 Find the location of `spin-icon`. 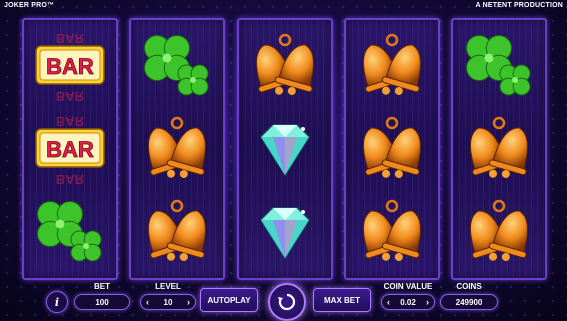

spin-icon is located at coordinates (287, 302).